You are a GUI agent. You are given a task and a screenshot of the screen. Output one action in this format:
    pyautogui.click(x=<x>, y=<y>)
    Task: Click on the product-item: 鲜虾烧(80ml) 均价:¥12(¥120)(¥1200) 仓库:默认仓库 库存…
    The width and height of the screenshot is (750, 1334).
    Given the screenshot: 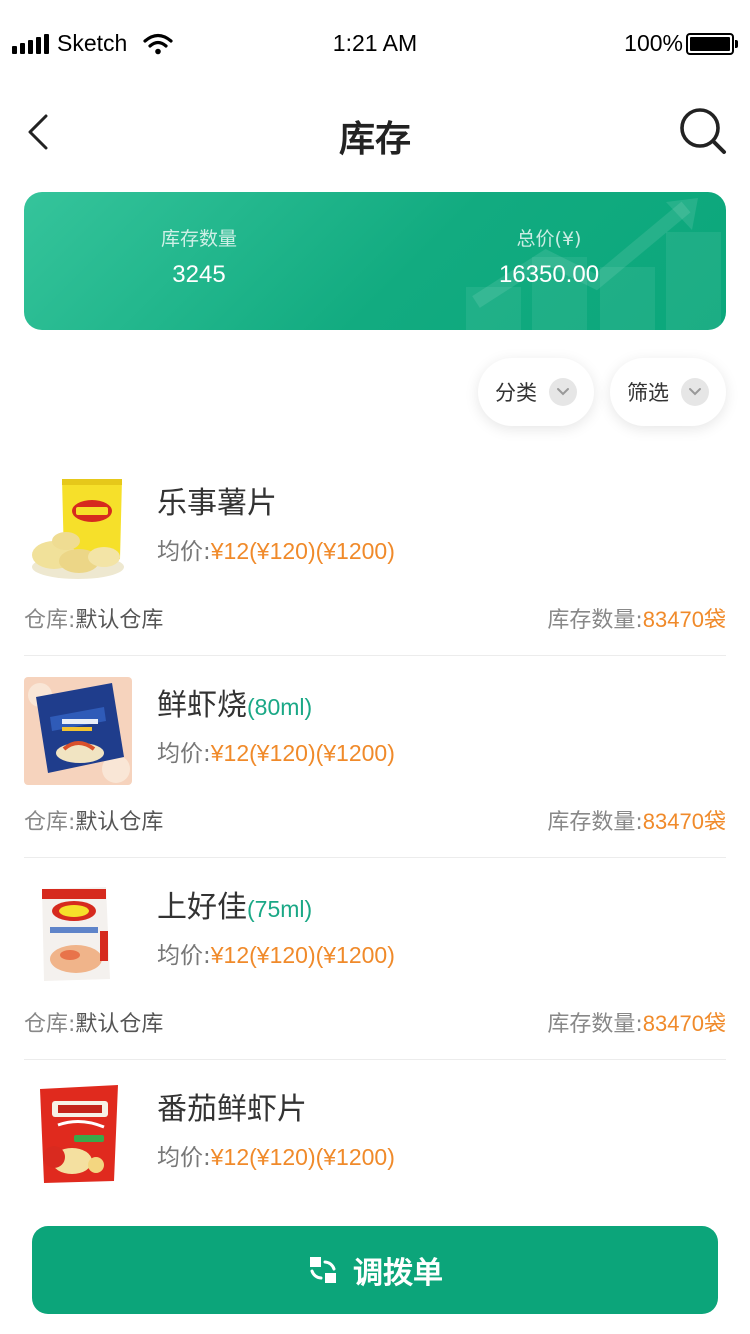 What is the action you would take?
    pyautogui.click(x=375, y=757)
    